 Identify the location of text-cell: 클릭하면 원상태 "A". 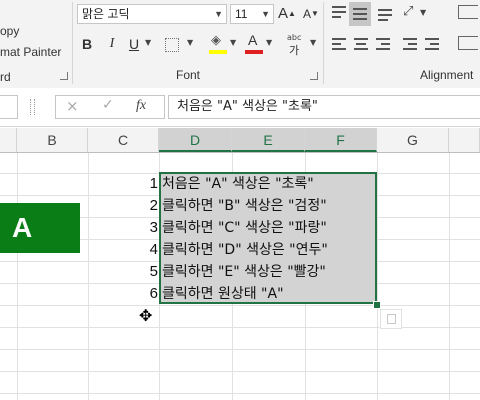
(223, 294).